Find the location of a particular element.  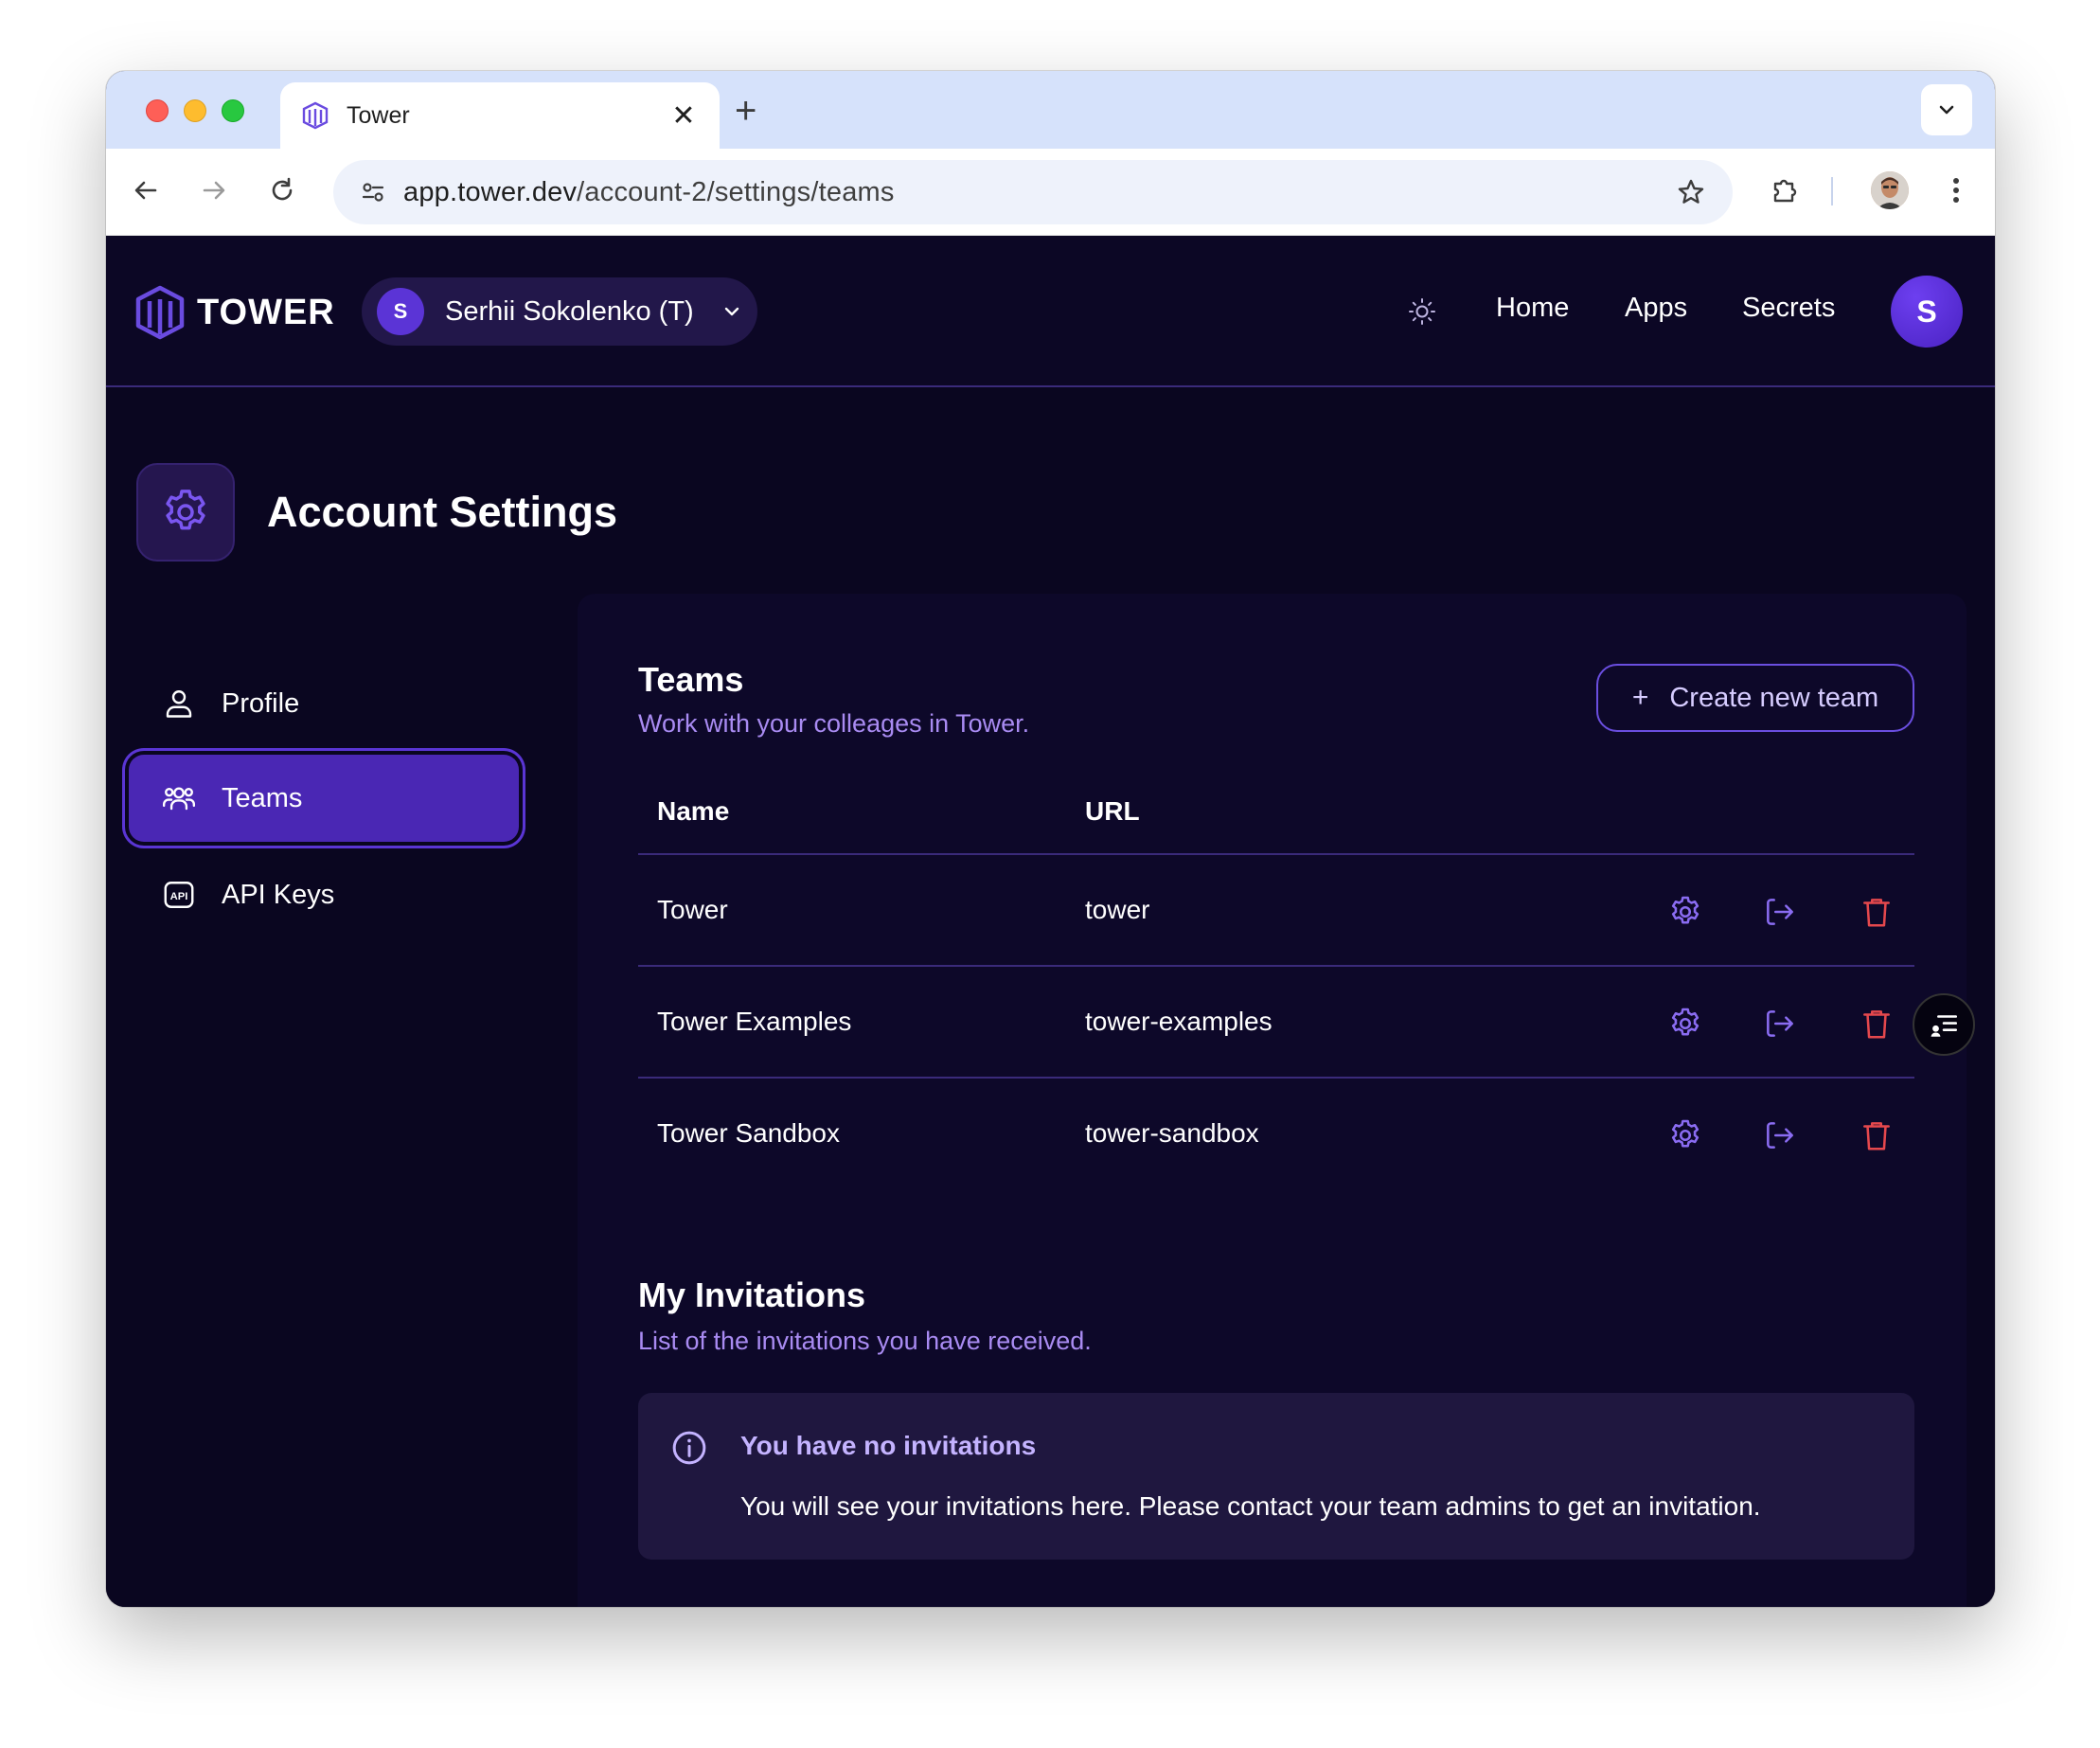

page-title: Account Settings is located at coordinates (442, 512).